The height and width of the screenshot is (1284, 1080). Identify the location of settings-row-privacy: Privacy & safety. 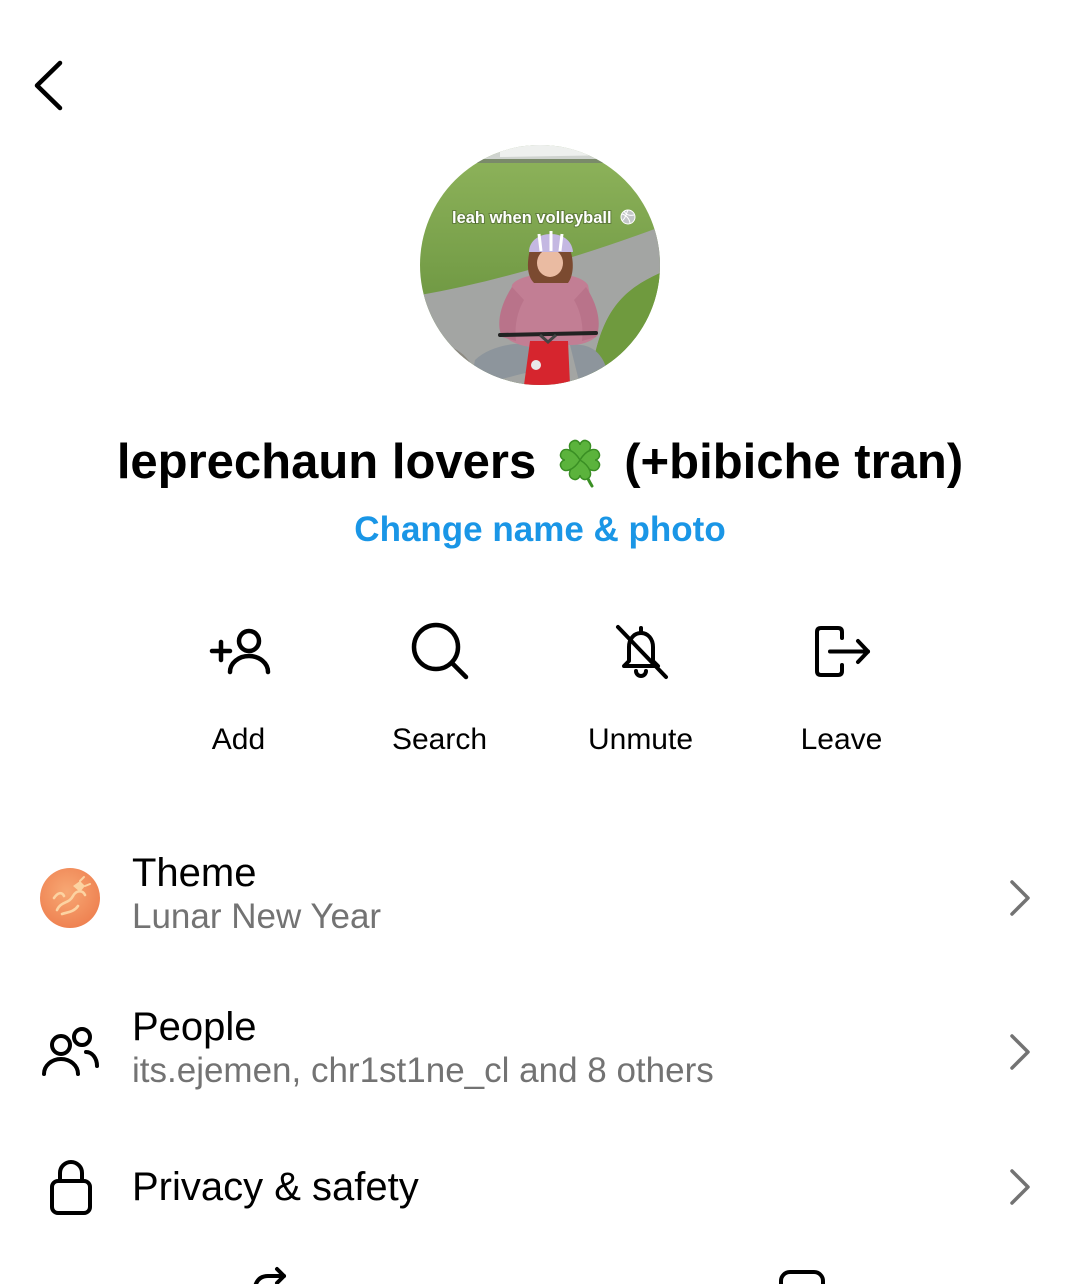
(540, 1187).